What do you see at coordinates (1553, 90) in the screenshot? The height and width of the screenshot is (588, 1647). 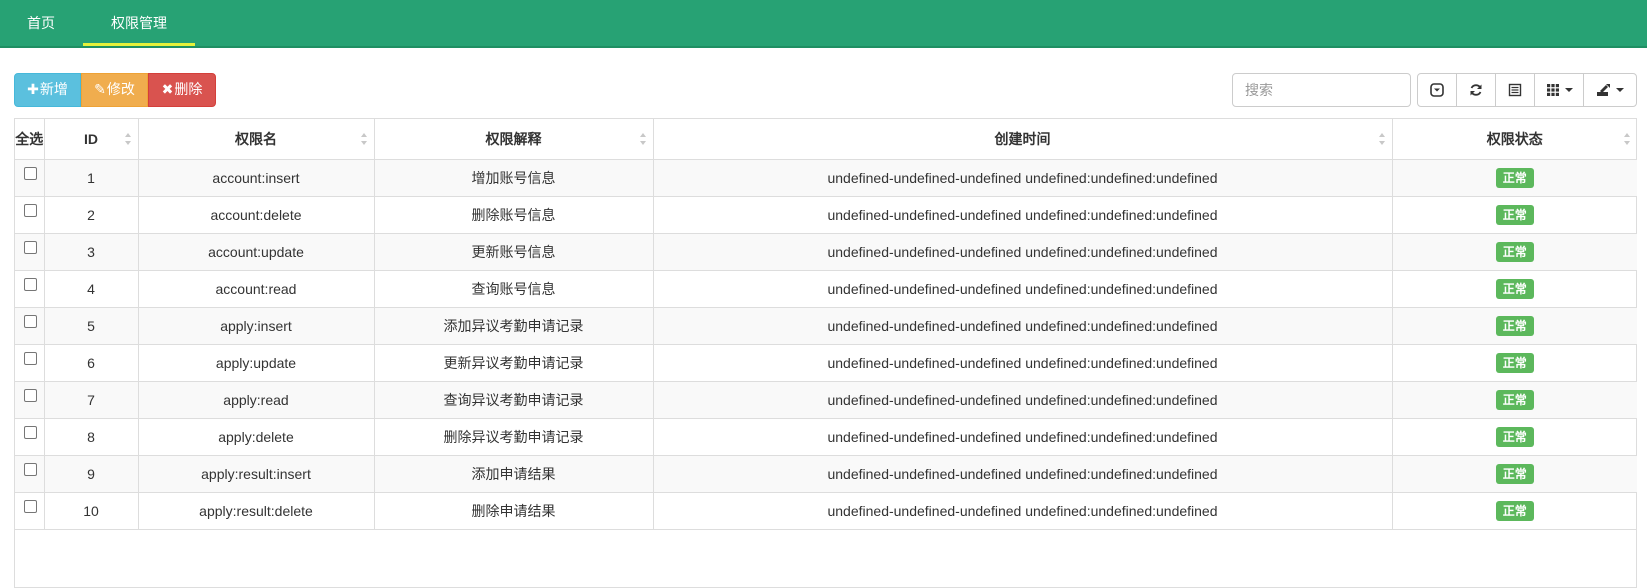 I see `columns-icon` at bounding box center [1553, 90].